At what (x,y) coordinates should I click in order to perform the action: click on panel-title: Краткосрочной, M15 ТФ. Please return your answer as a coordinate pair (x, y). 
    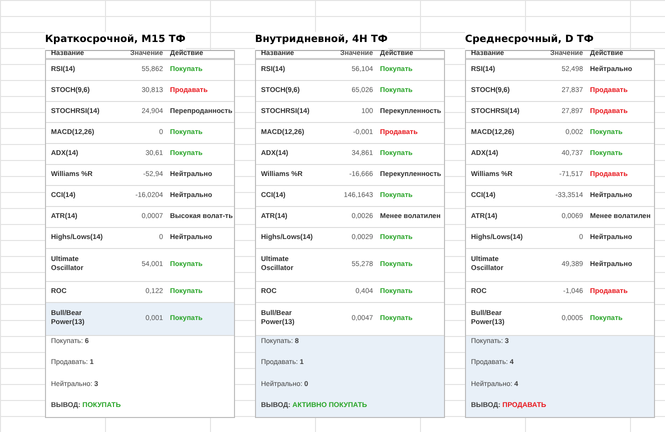
    Looking at the image, I should click on (115, 41).